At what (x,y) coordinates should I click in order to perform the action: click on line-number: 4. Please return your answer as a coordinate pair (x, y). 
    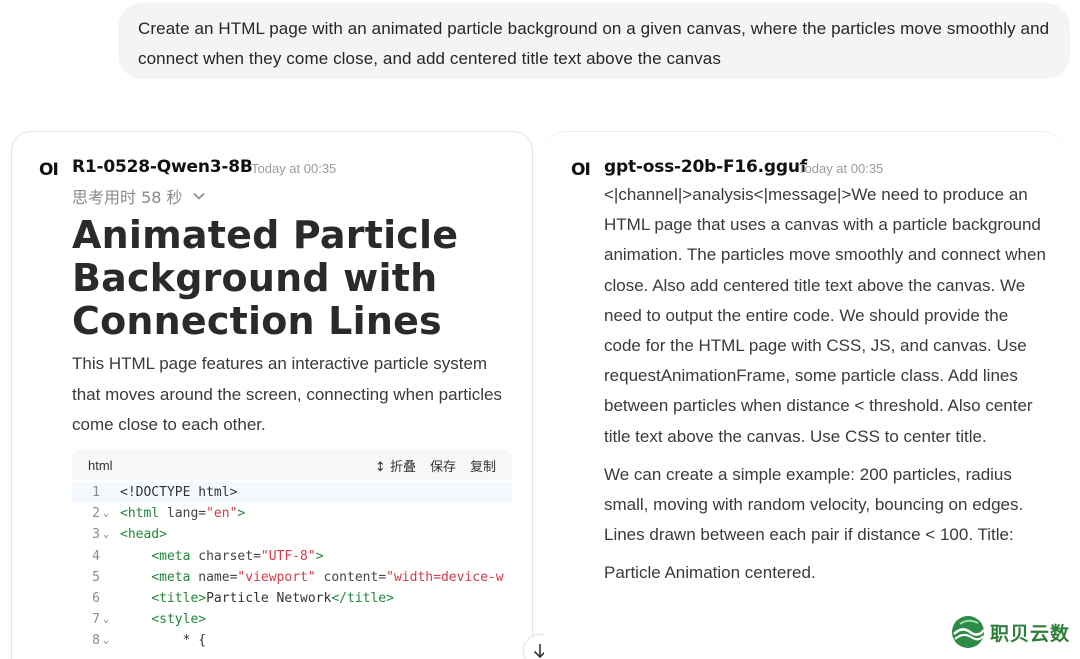
    Looking at the image, I should click on (96, 556).